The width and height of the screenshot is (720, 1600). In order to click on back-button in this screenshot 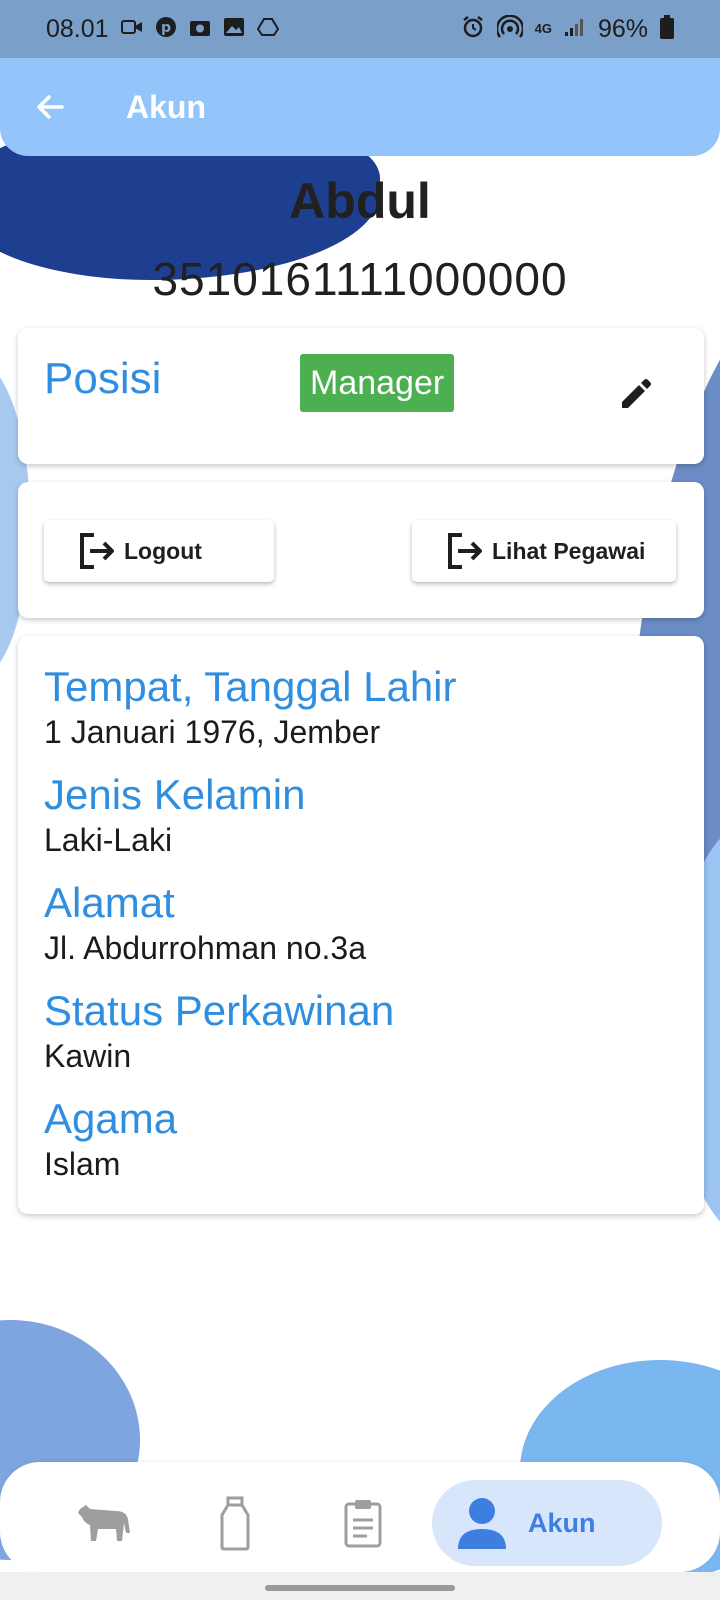, I will do `click(50, 107)`.